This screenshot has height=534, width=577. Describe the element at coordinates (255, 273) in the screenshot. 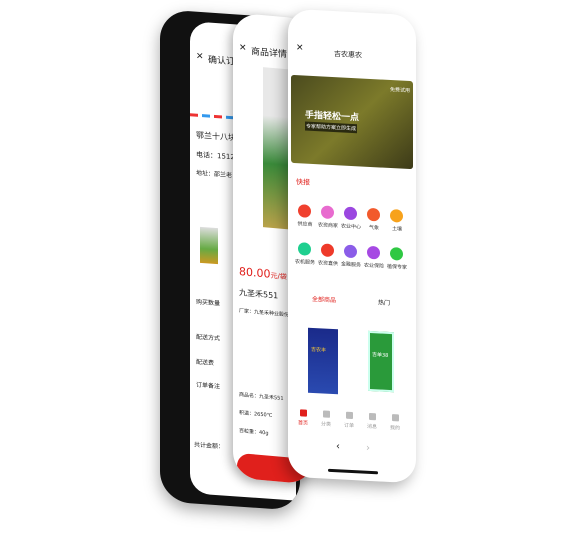

I see `price-value: 80.00` at that location.